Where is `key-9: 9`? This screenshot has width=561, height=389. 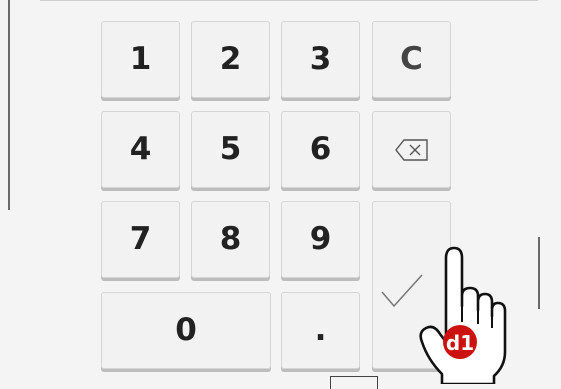 key-9: 9 is located at coordinates (320, 239).